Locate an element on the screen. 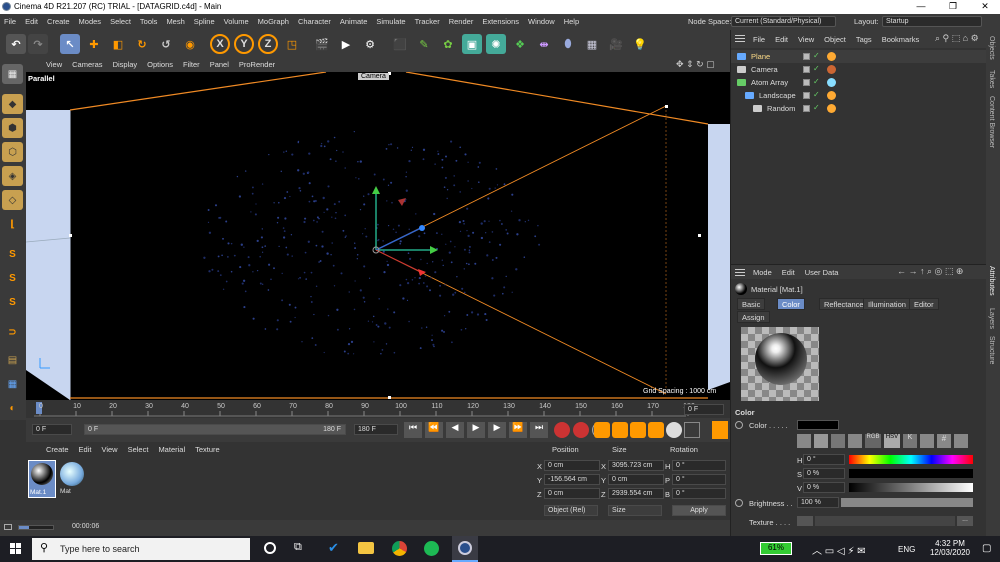 This screenshot has height=562, width=1000. deformer-icon: ✺ is located at coordinates (496, 44).